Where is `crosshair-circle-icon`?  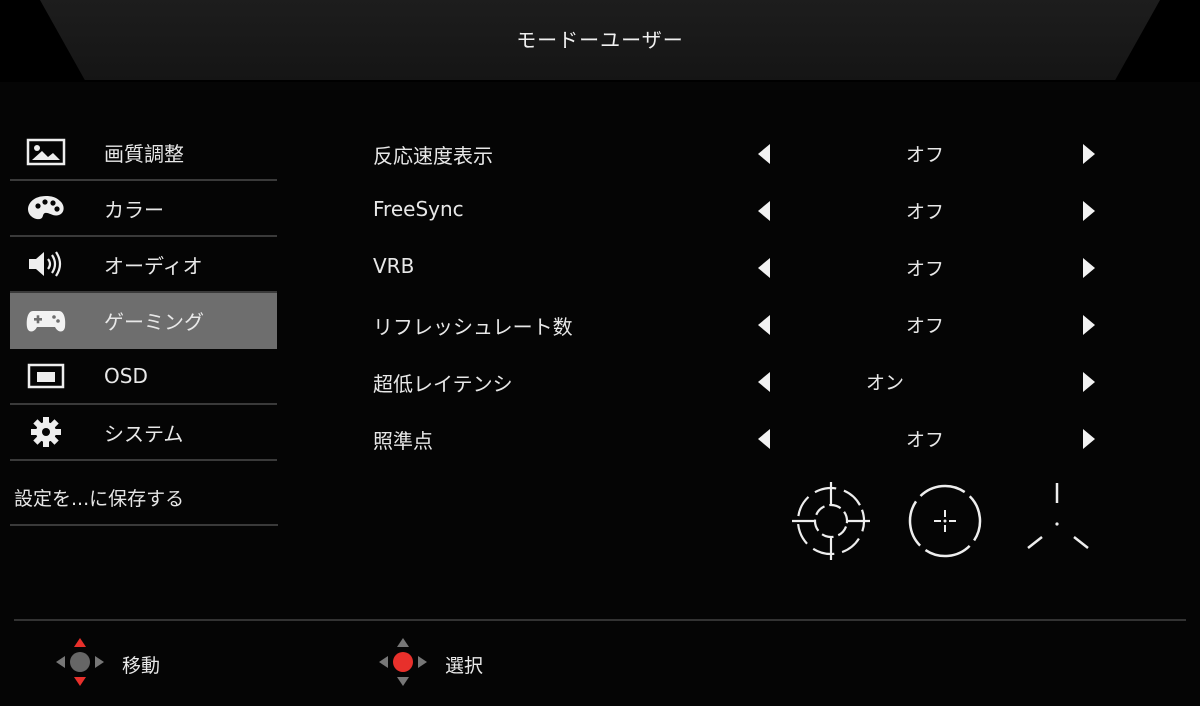
crosshair-circle-icon is located at coordinates (945, 523).